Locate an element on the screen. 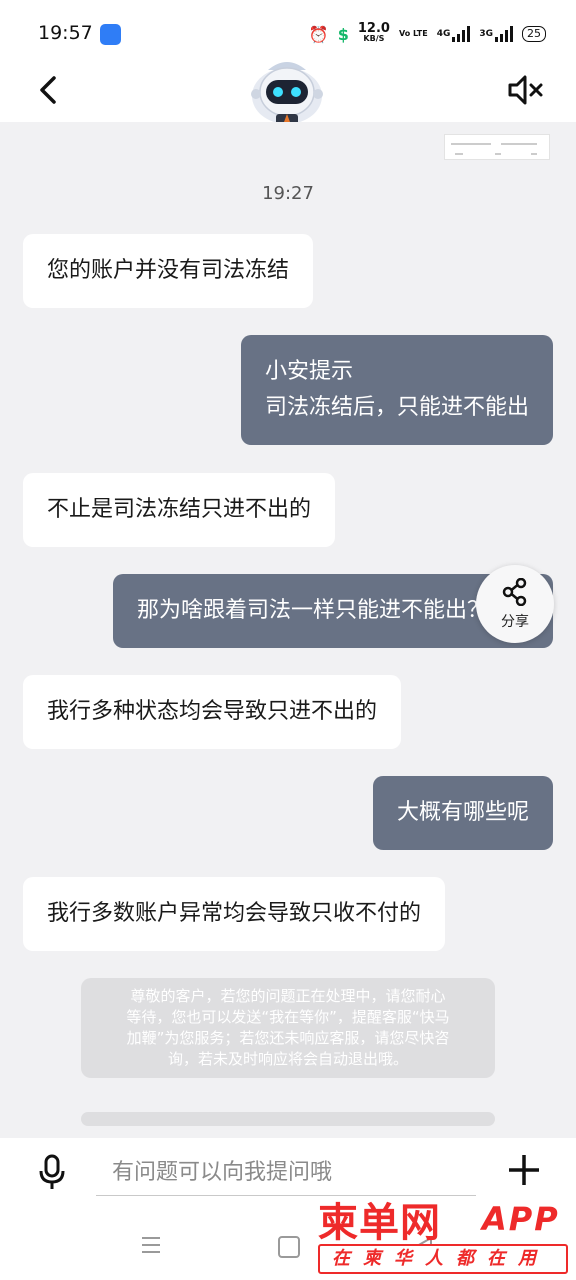  agent-message-bubble: 我行多数账户异常均会导致只收不付的 is located at coordinates (234, 914).